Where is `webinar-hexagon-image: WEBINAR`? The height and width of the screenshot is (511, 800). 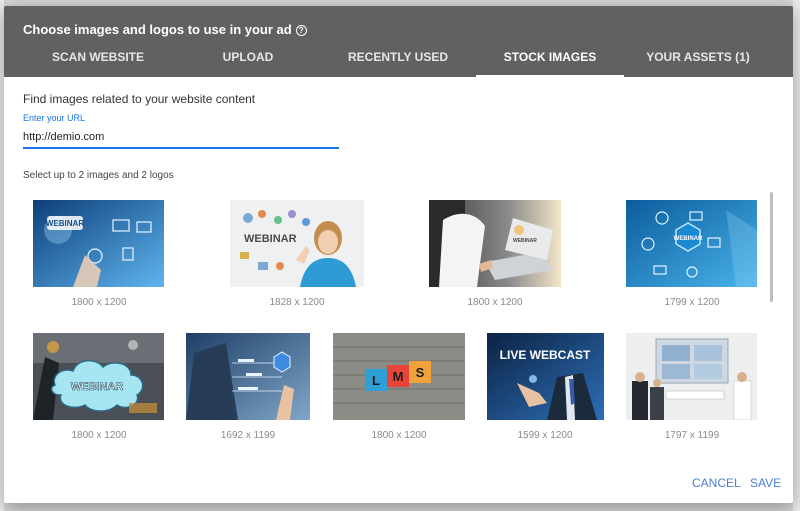 webinar-hexagon-image: WEBINAR is located at coordinates (691, 243).